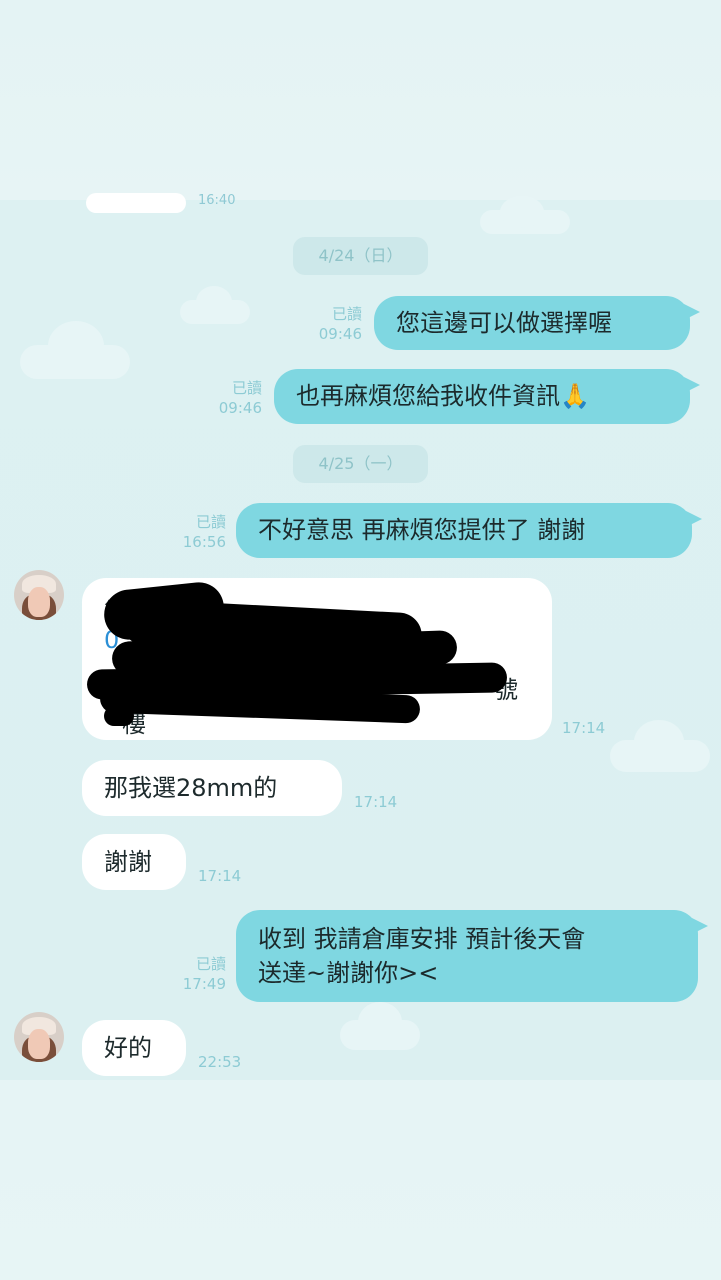 The image size is (721, 1280). I want to click on incoming-address-card: 籃 0 號 樓, so click(317, 659).